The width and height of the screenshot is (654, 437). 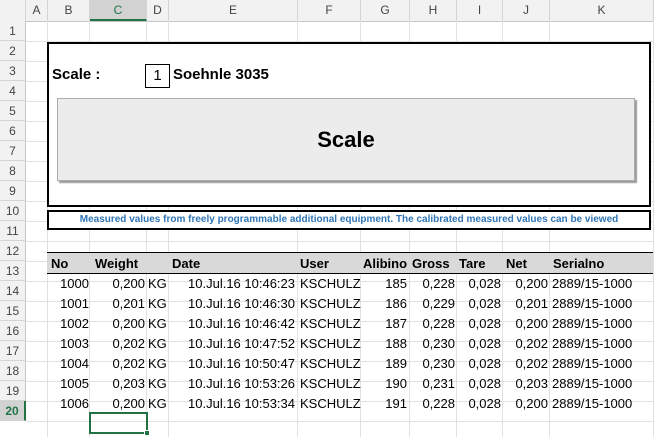 I want to click on cell-no: 1004, so click(x=68, y=363).